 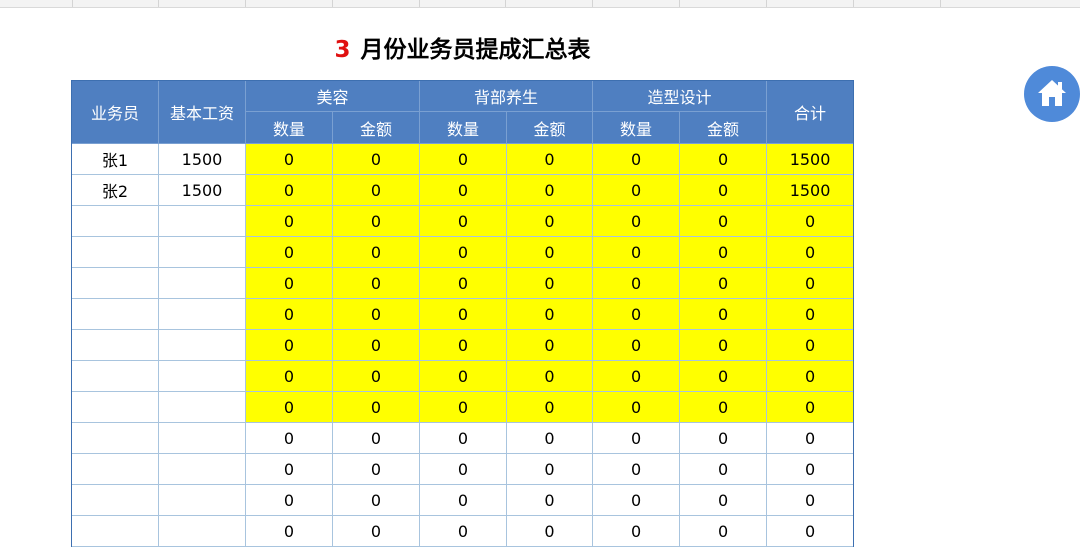 I want to click on header-total: 合计, so click(x=810, y=112).